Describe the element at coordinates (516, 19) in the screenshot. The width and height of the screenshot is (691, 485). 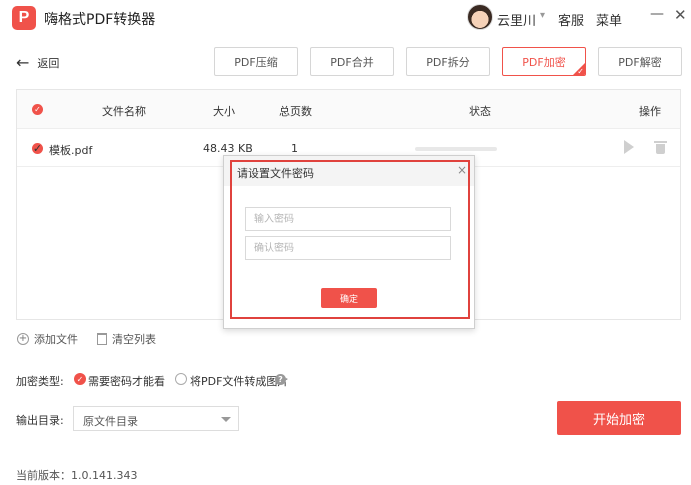
I see `username: 云里川` at that location.